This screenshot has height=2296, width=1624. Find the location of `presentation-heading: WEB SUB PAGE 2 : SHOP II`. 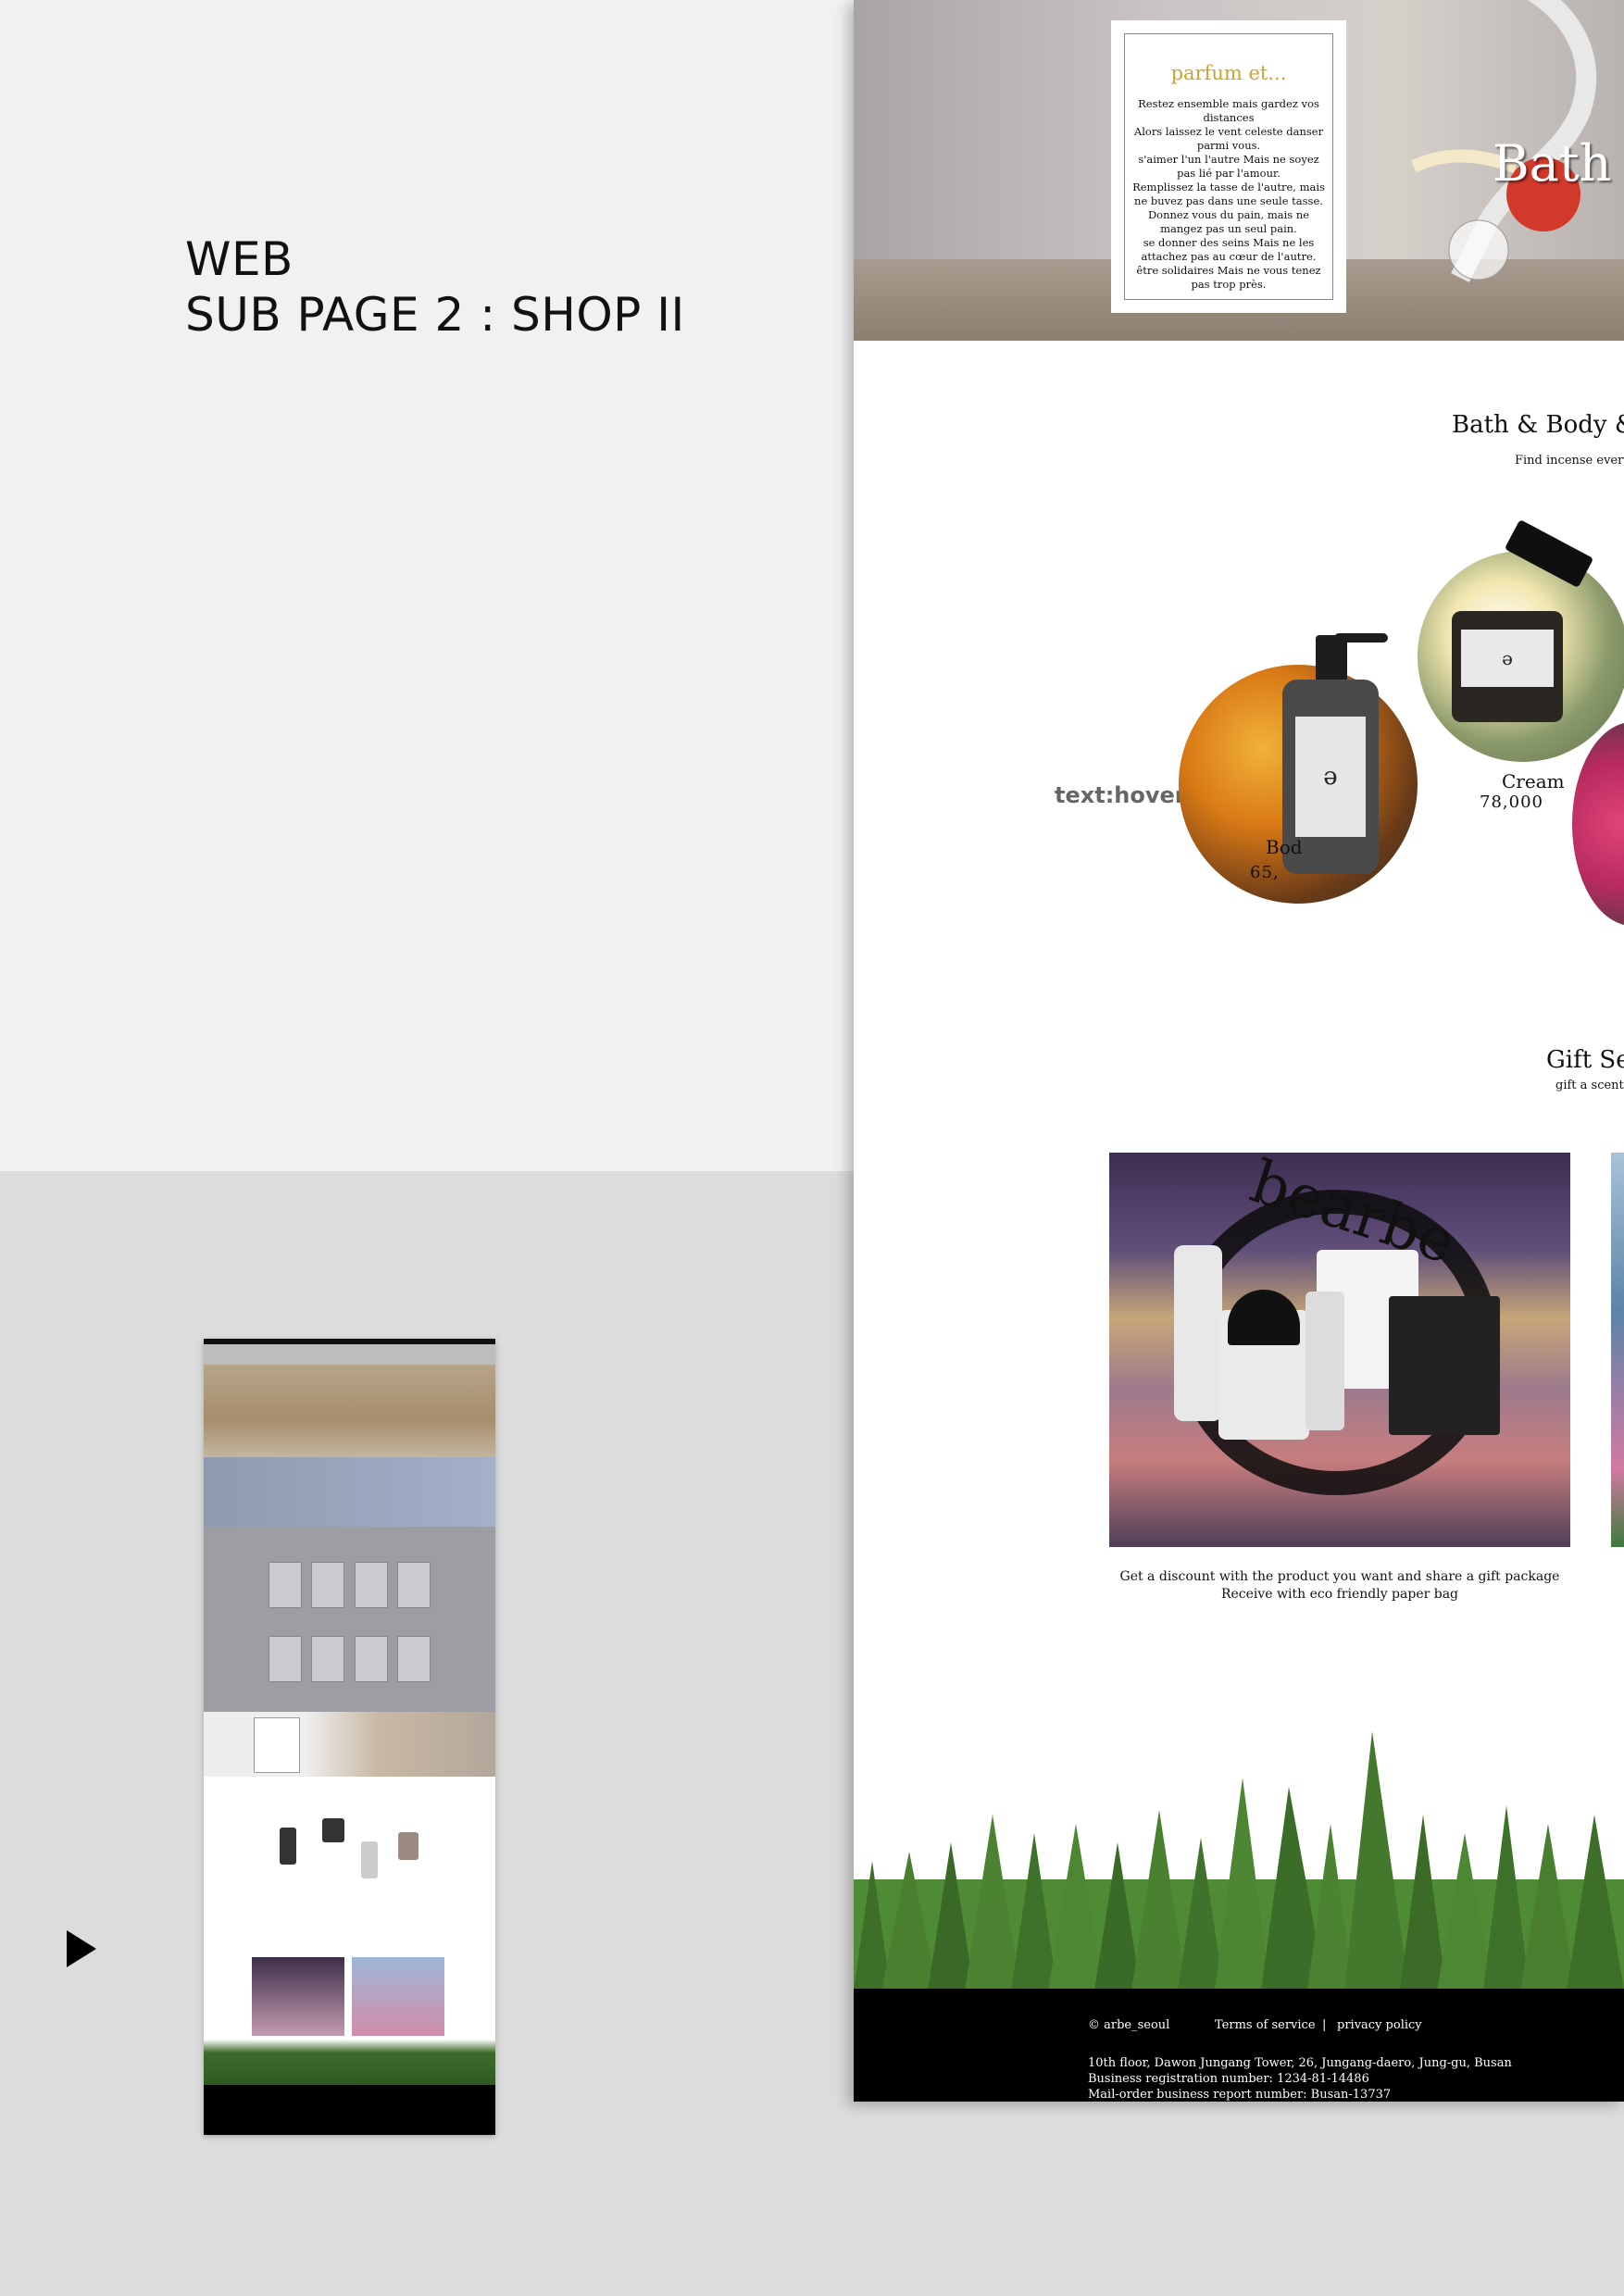

presentation-heading: WEB SUB PAGE 2 : SHOP II is located at coordinates (435, 287).